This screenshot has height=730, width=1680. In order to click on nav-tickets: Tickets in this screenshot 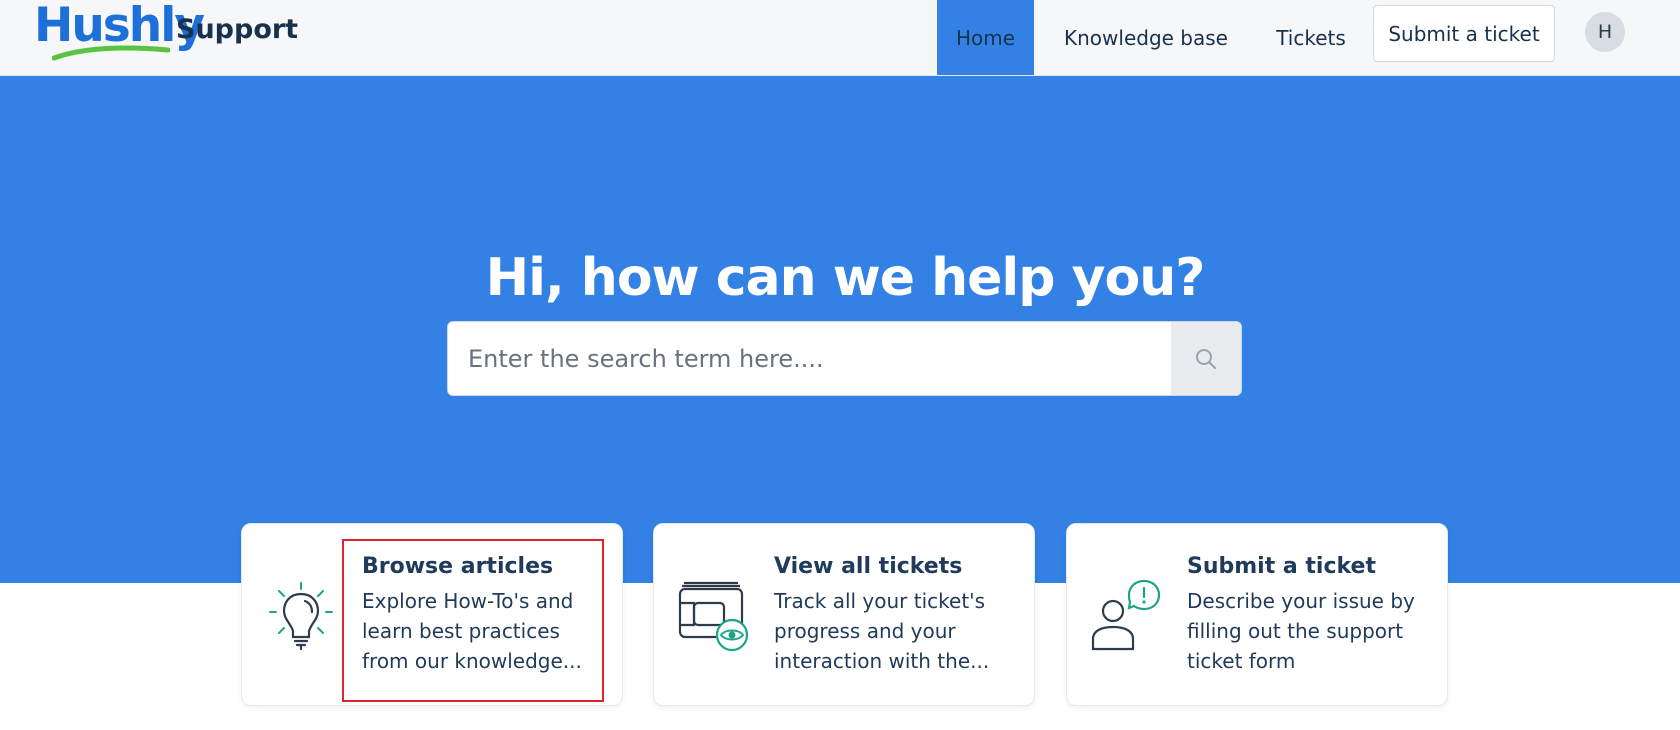, I will do `click(1311, 37)`.